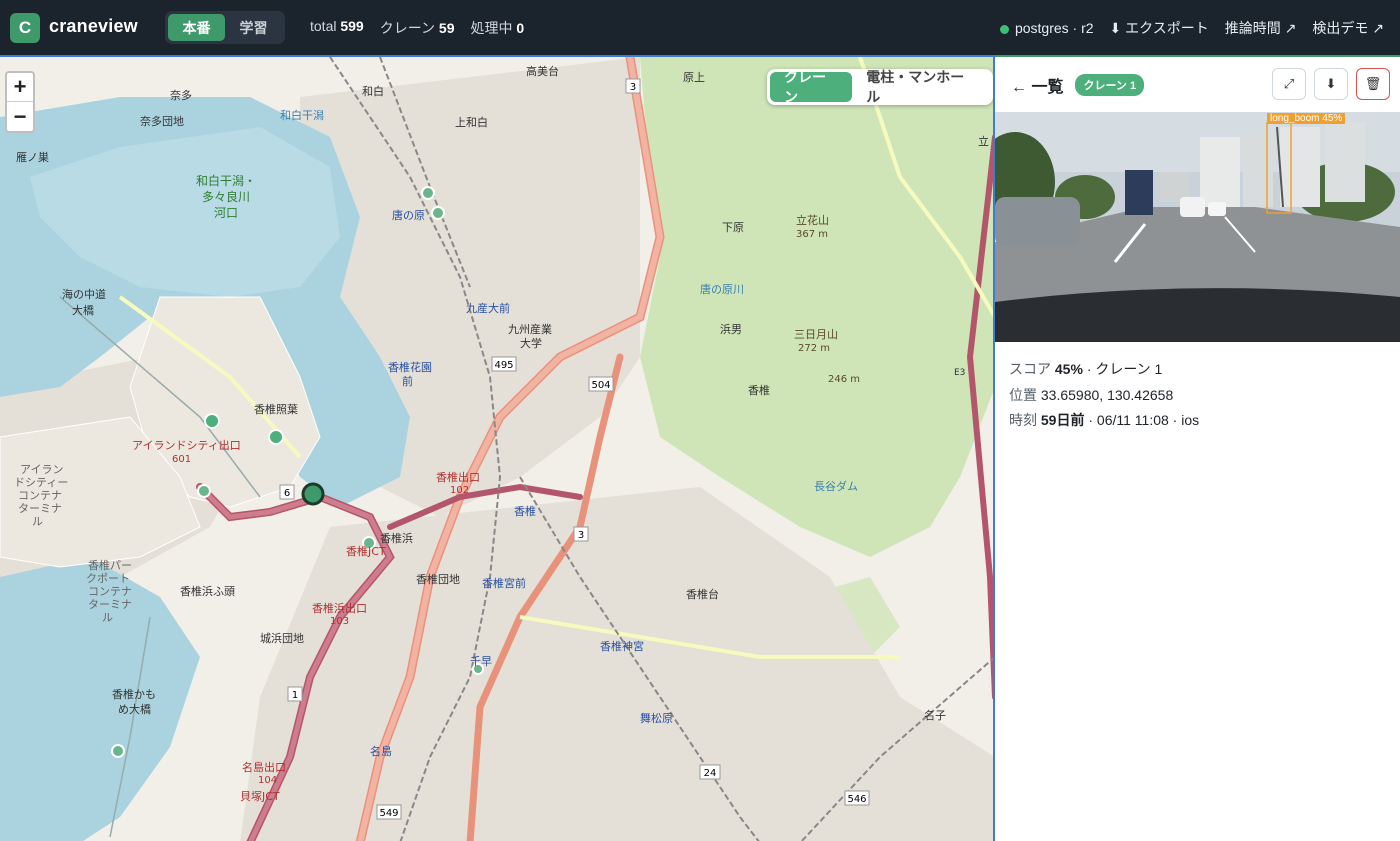 Image resolution: width=1400 pixels, height=841 pixels. What do you see at coordinates (488, 308) in the screenshot?
I see `svg-text: 九産大前` at bounding box center [488, 308].